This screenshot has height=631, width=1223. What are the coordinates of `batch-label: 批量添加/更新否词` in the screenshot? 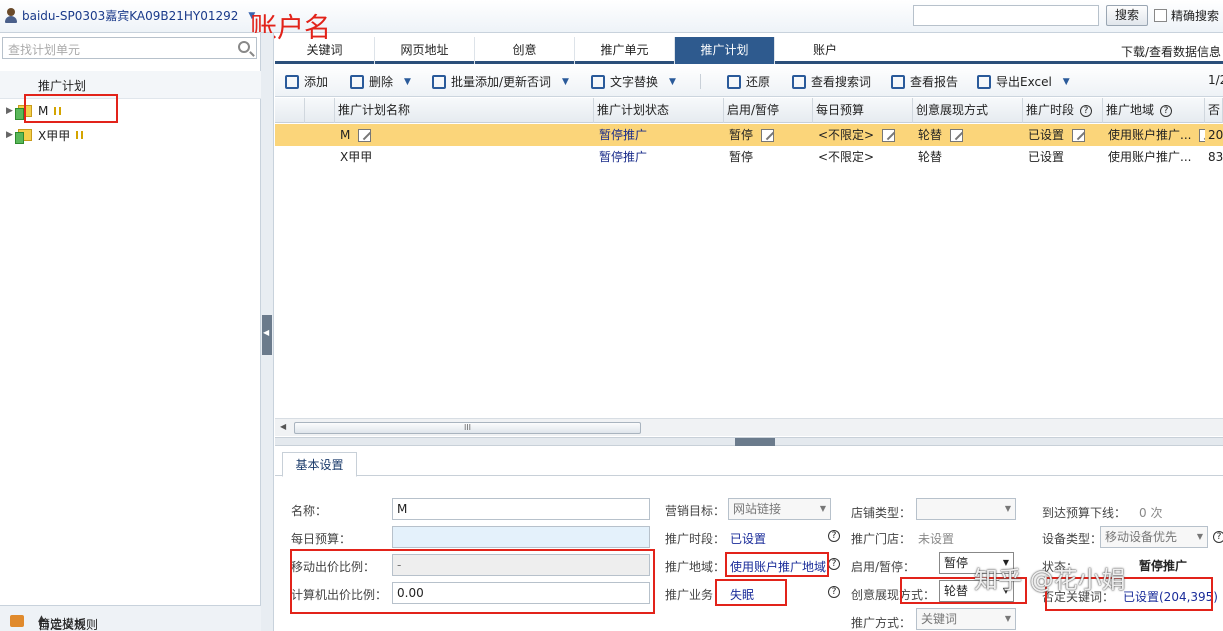 It's located at (501, 82).